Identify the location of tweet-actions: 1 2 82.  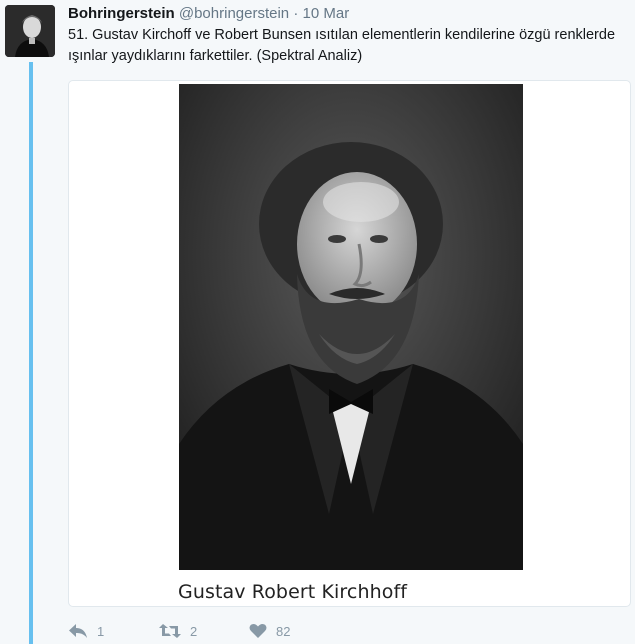
(268, 631).